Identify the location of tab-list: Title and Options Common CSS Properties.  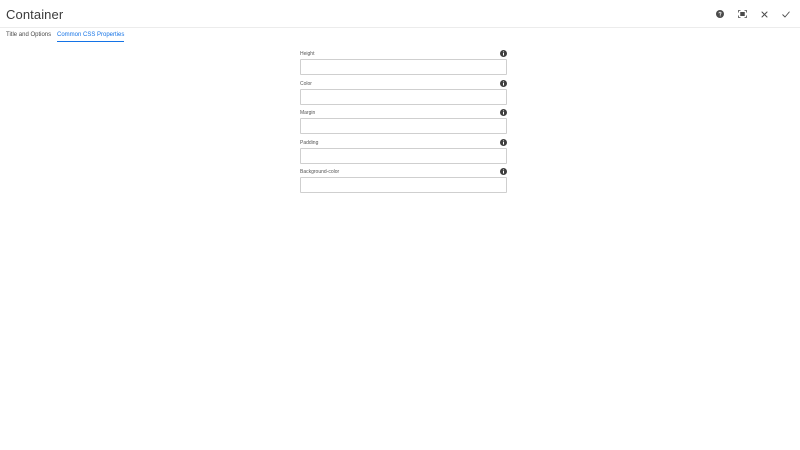
(400, 36).